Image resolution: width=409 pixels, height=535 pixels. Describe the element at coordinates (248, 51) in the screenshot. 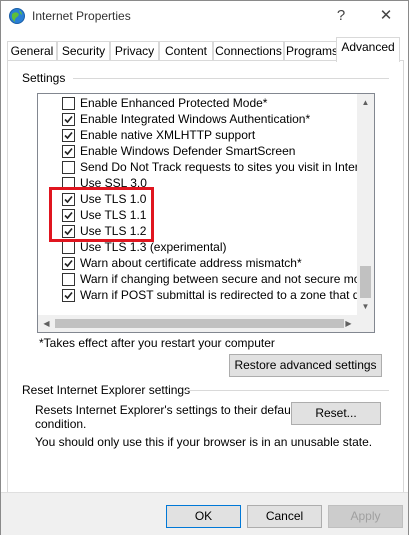

I see `tab-connections: Connections` at that location.